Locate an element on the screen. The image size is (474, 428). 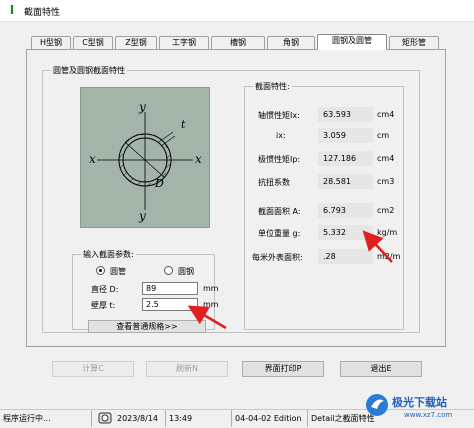
refresh-button: 刷新N is located at coordinates (187, 369).